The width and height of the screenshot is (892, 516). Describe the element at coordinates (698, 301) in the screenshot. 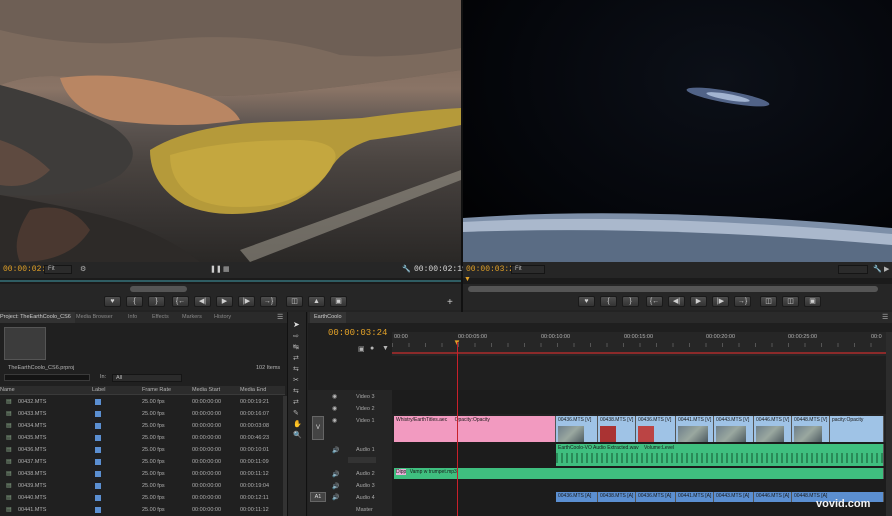

I see `play-button: ▶` at that location.